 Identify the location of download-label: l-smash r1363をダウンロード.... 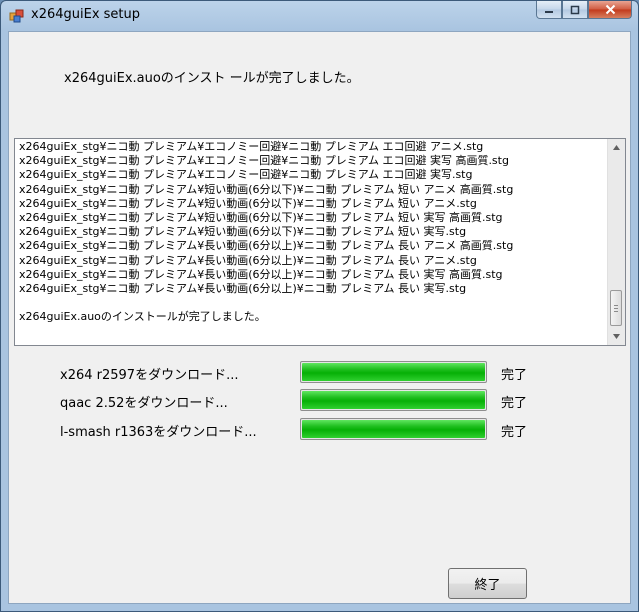
(158, 432).